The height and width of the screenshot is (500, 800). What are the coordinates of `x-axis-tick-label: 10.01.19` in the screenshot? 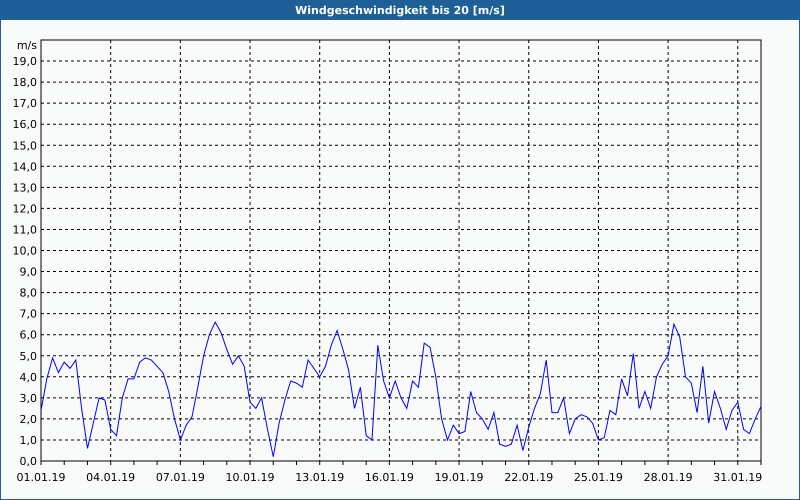 It's located at (250, 477).